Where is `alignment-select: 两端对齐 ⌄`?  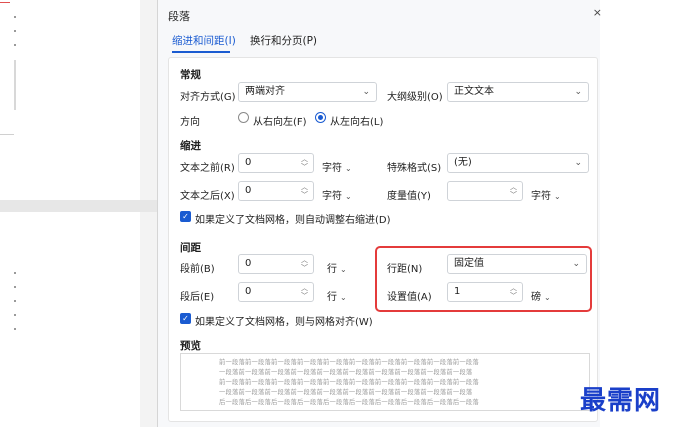
alignment-select: 两端对齐 ⌄ is located at coordinates (307, 92).